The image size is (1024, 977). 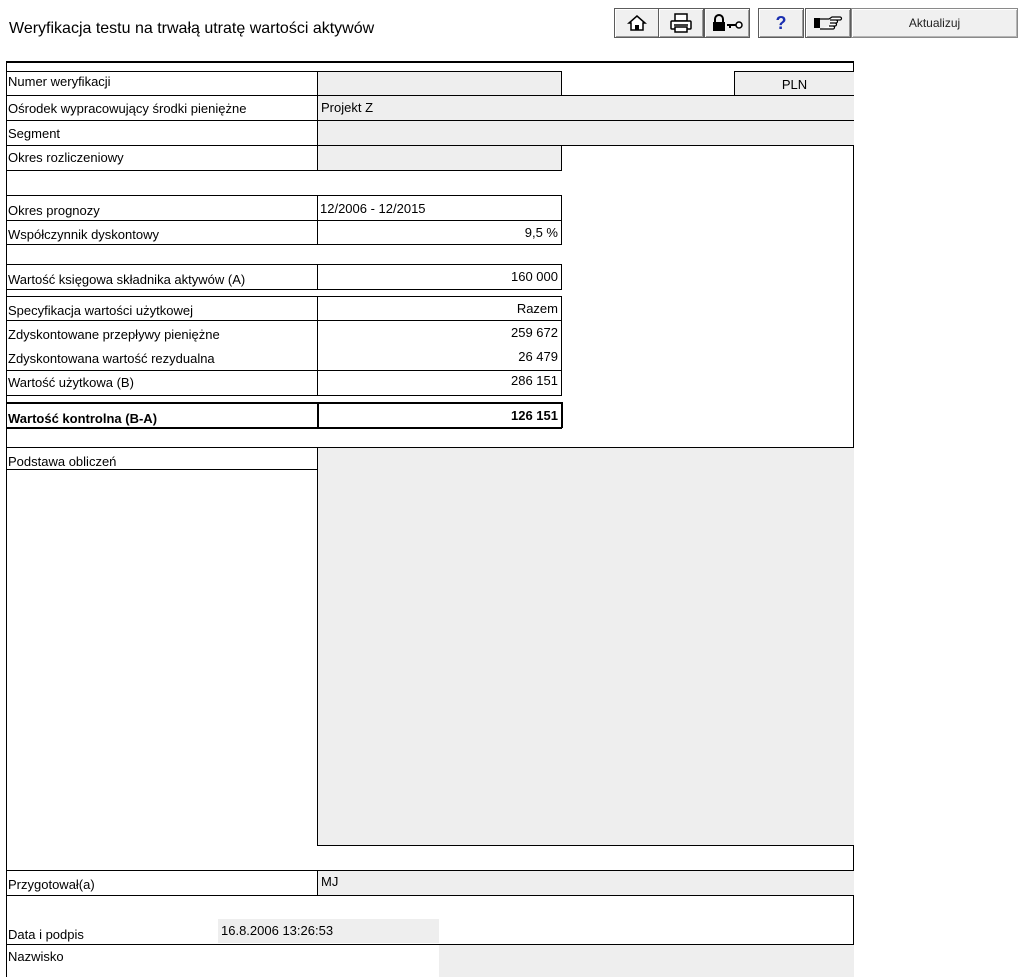 I want to click on period-field, so click(x=439, y=158).